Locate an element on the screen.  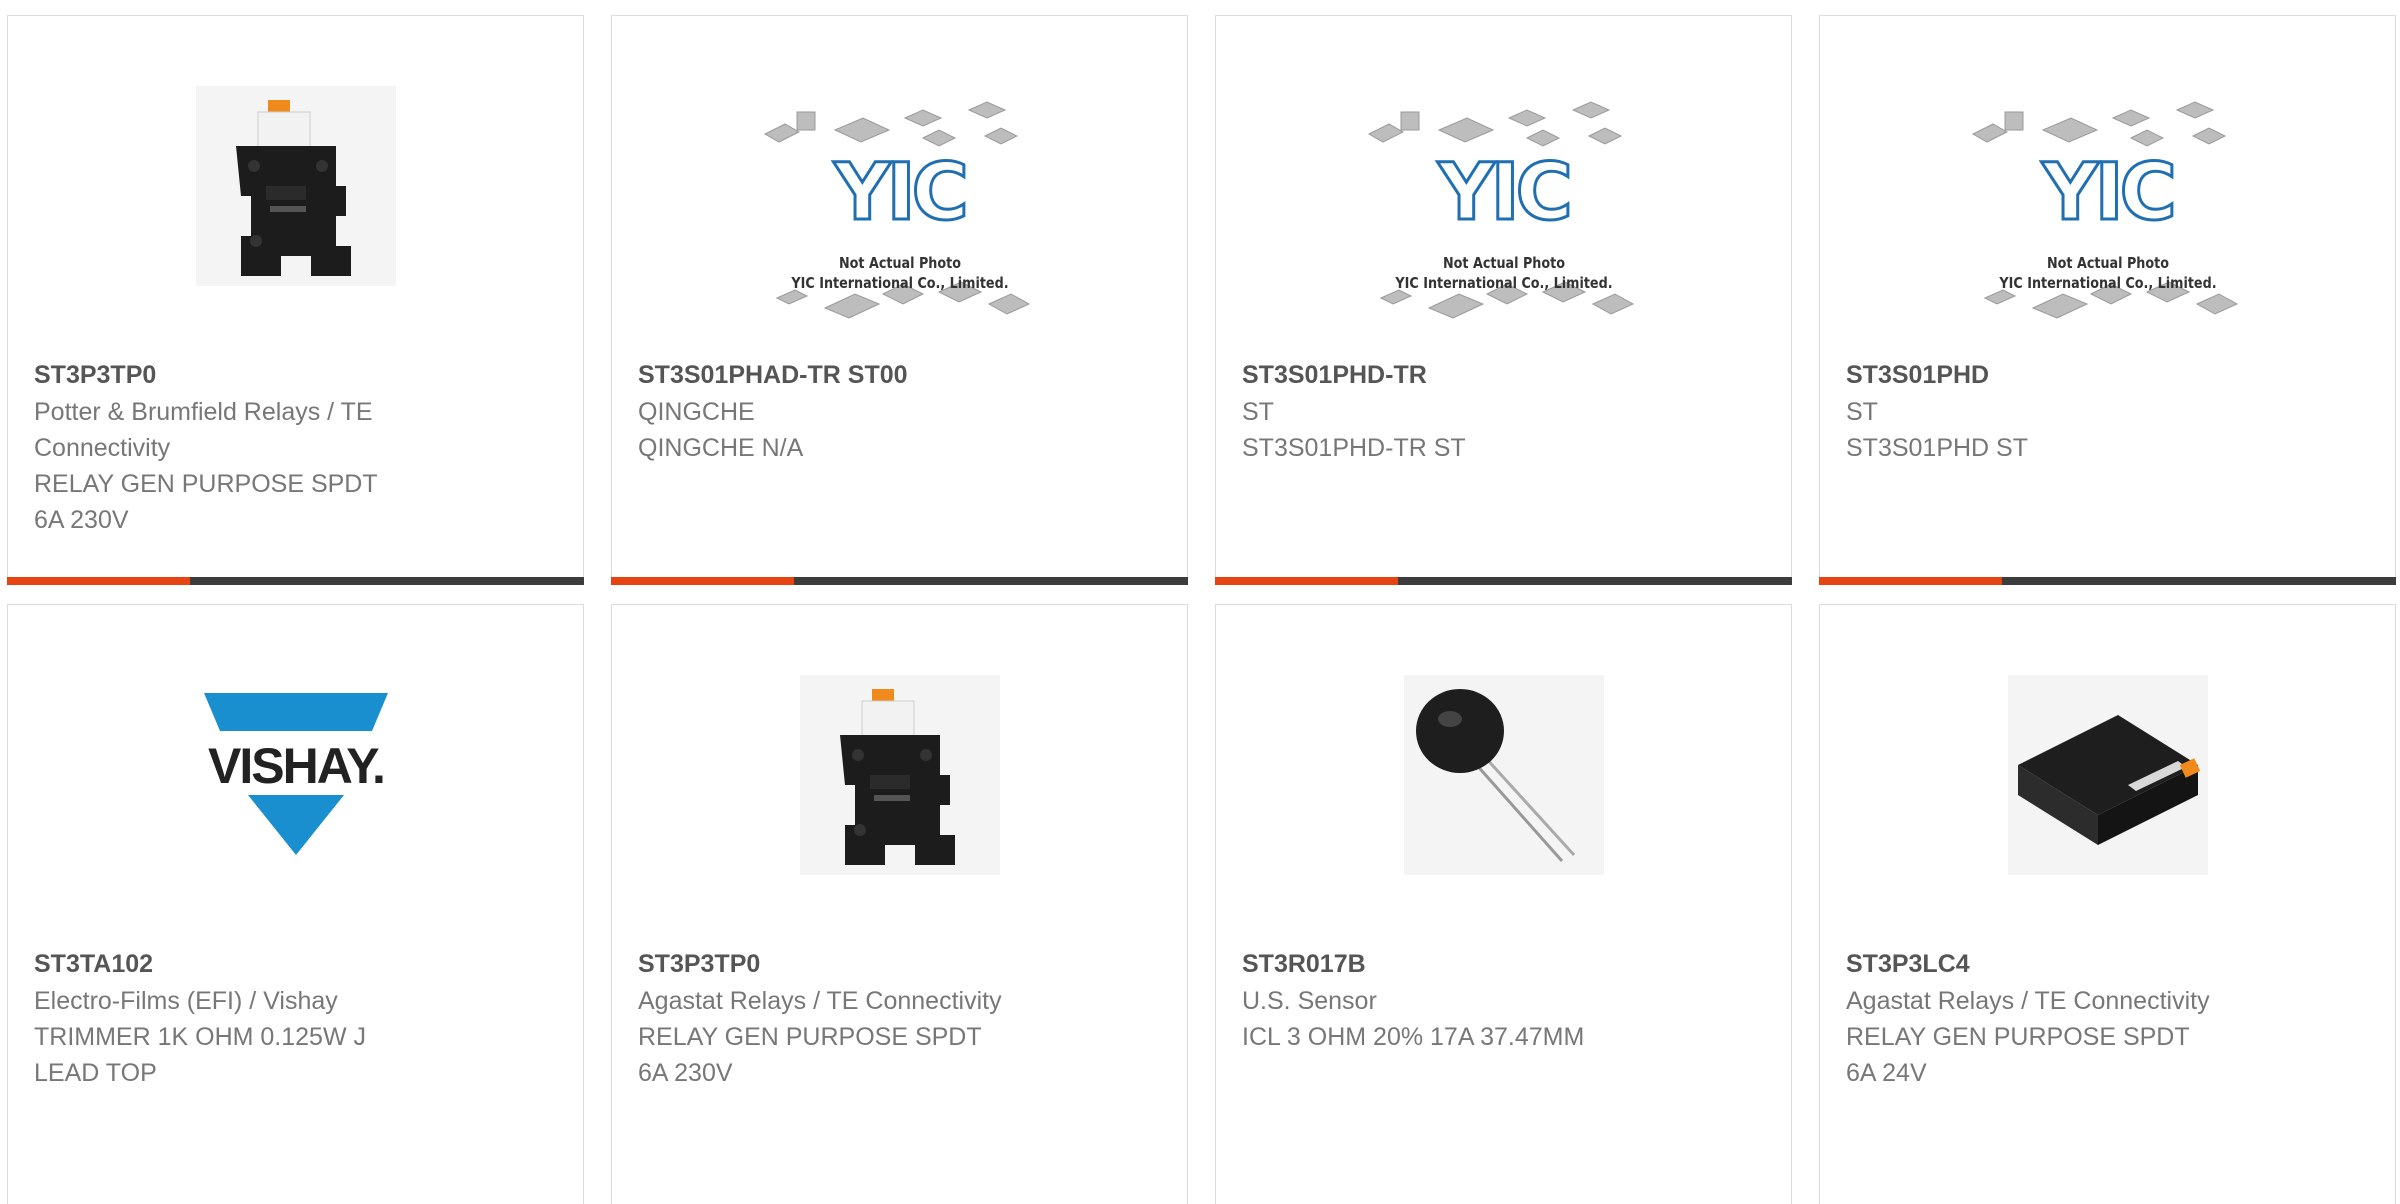
description: ST3S01PHD-TR ST is located at coordinates (1354, 448).